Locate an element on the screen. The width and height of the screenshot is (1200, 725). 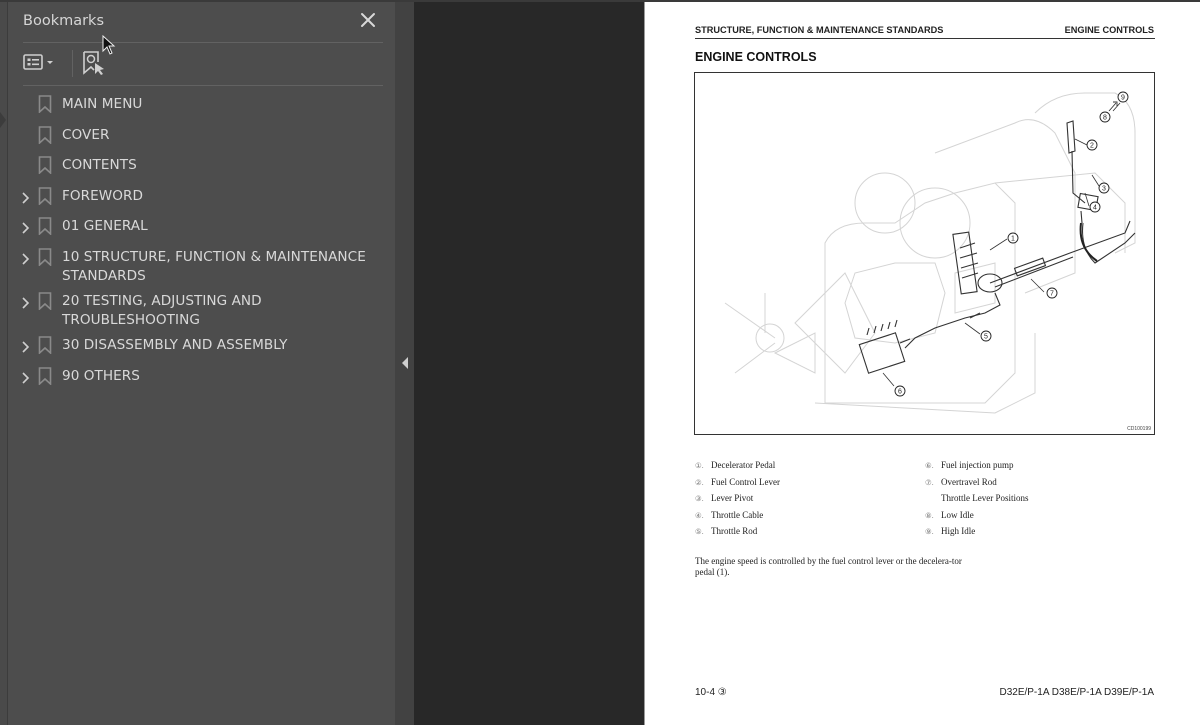
model-numbers: D32E/P-1A D38E/P-1A D39E/P-1A is located at coordinates (1076, 692).